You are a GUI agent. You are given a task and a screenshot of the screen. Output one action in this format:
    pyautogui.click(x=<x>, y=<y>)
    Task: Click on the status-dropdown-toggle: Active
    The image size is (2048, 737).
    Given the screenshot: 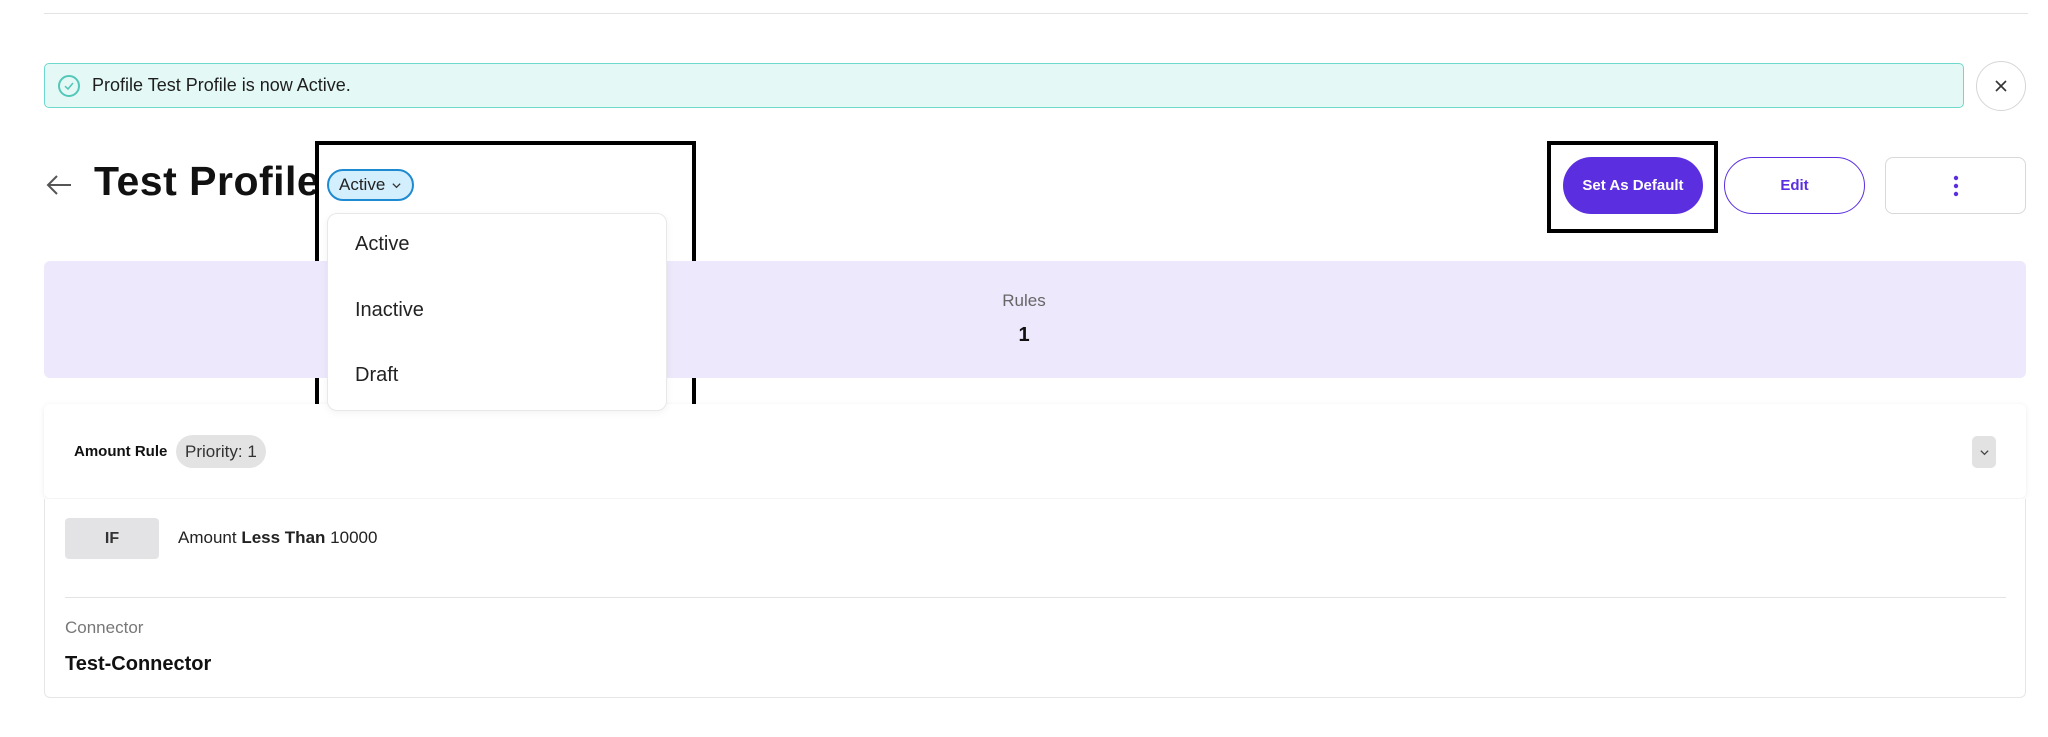 What is the action you would take?
    pyautogui.click(x=371, y=185)
    